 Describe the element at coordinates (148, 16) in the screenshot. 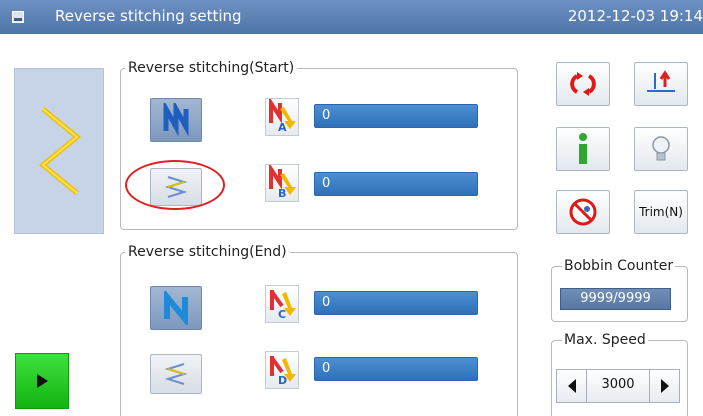

I see `page-title: Reverse stitching setting` at that location.